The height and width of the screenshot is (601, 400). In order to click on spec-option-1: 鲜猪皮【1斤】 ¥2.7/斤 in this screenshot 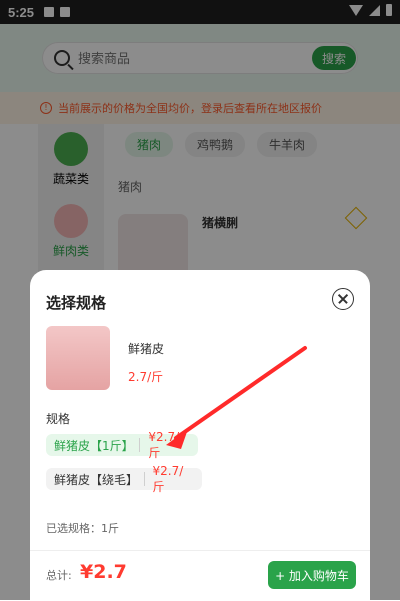, I will do `click(122, 445)`.